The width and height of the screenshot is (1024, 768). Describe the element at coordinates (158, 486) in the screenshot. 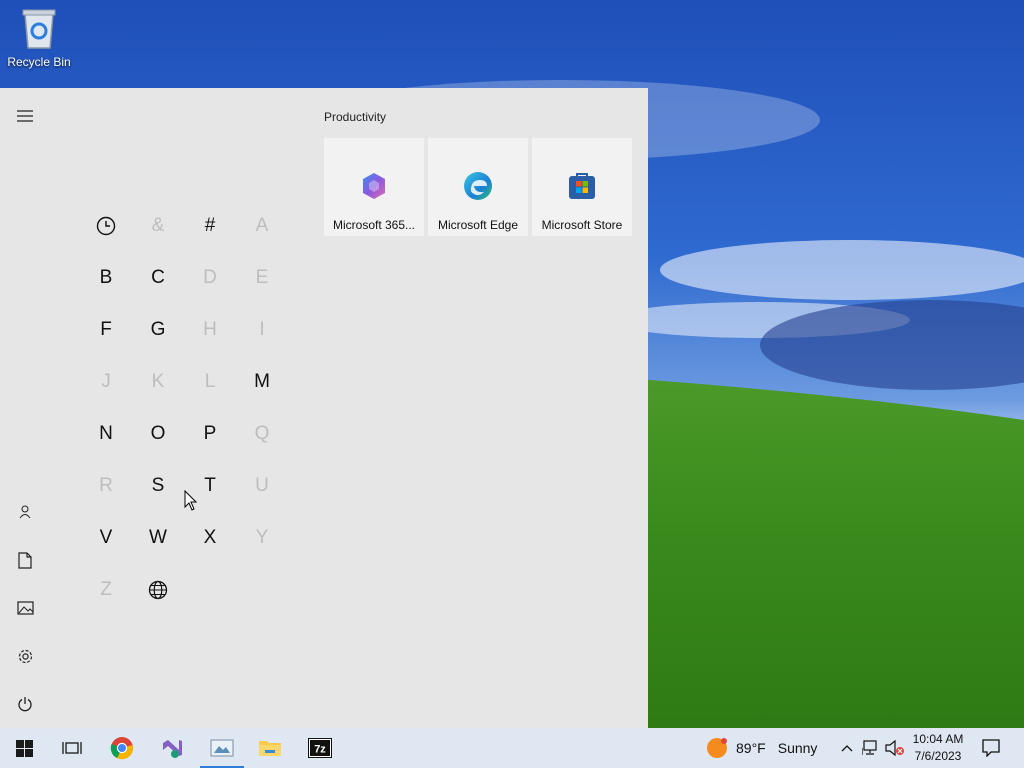

I see `letter-s: S` at that location.